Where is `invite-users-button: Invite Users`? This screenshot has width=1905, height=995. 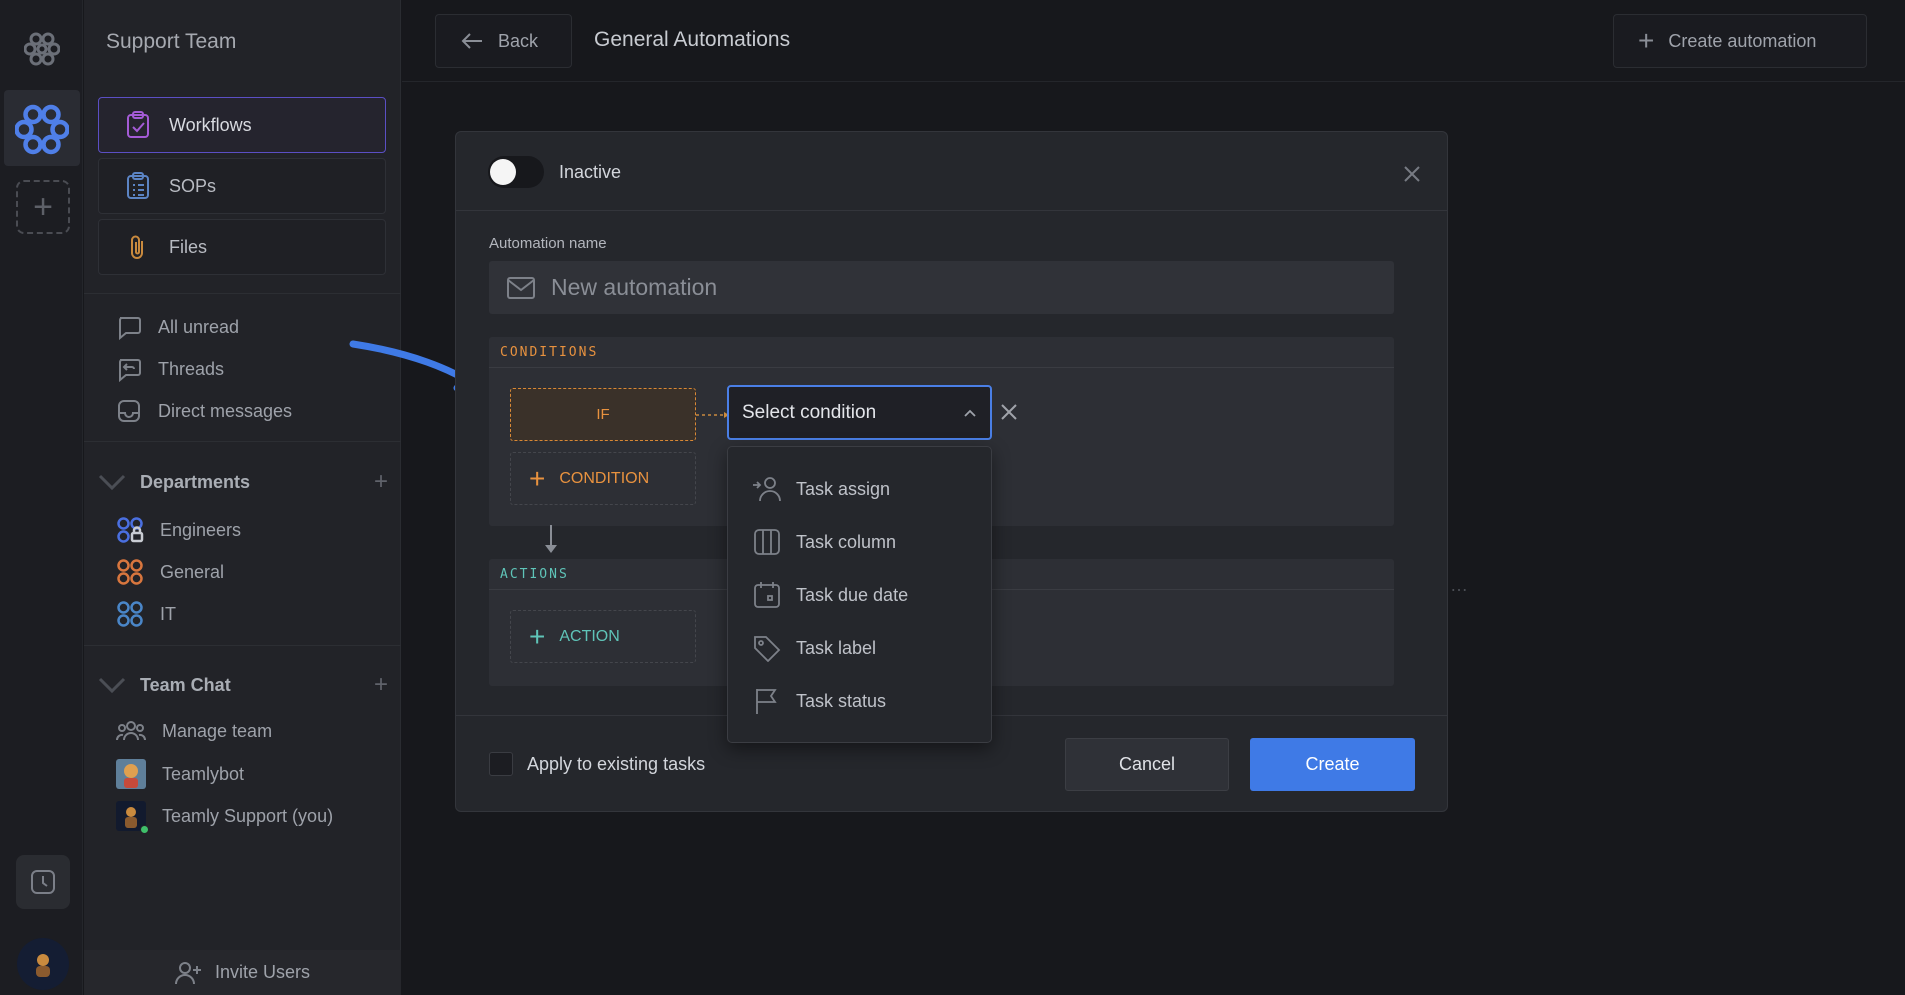
invite-users-button: Invite Users is located at coordinates (242, 972).